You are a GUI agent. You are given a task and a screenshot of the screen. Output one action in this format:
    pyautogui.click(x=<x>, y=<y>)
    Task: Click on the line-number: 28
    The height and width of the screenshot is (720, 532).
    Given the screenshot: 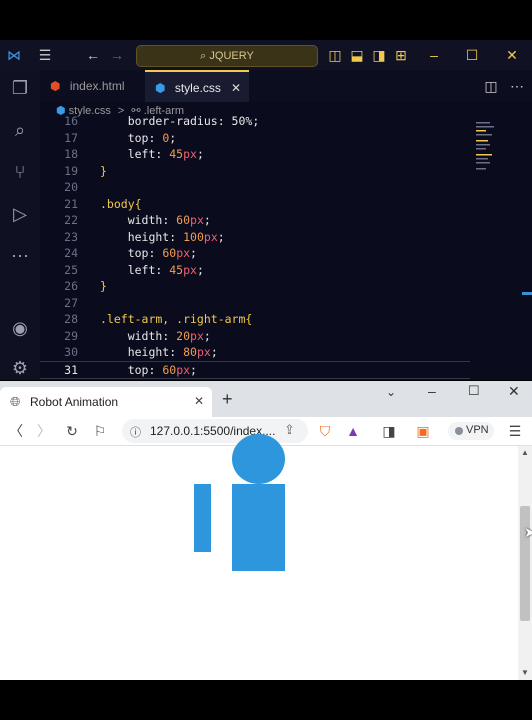 What is the action you would take?
    pyautogui.click(x=71, y=319)
    